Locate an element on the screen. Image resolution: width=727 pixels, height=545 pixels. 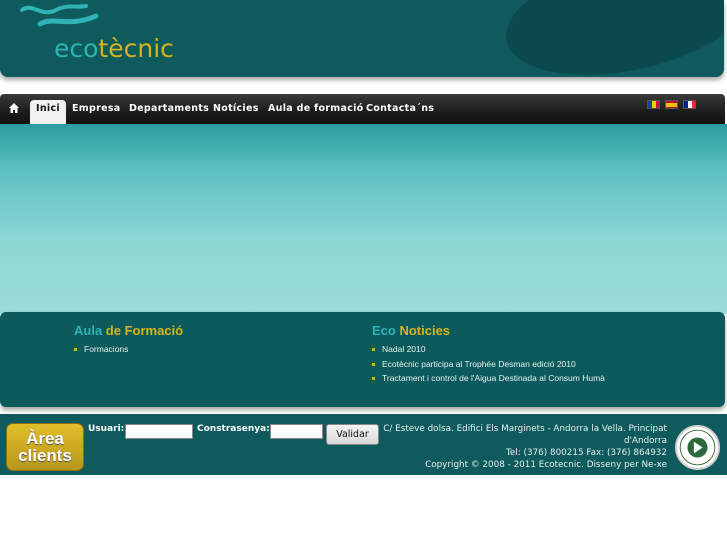
nav-item-noticies: Notícies is located at coordinates (236, 111).